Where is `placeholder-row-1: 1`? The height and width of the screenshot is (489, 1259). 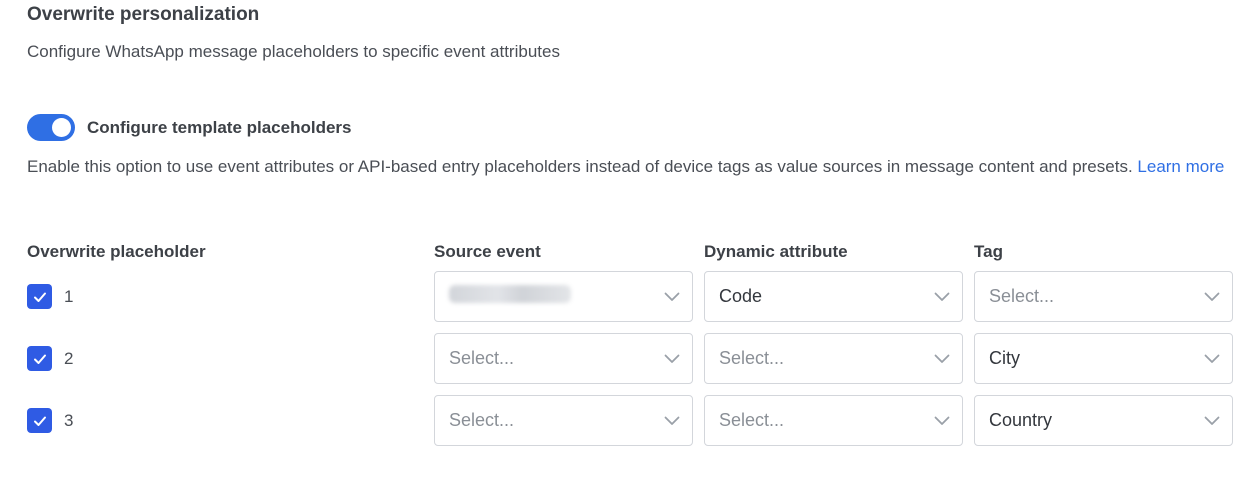
placeholder-row-1: 1 is located at coordinates (50, 296).